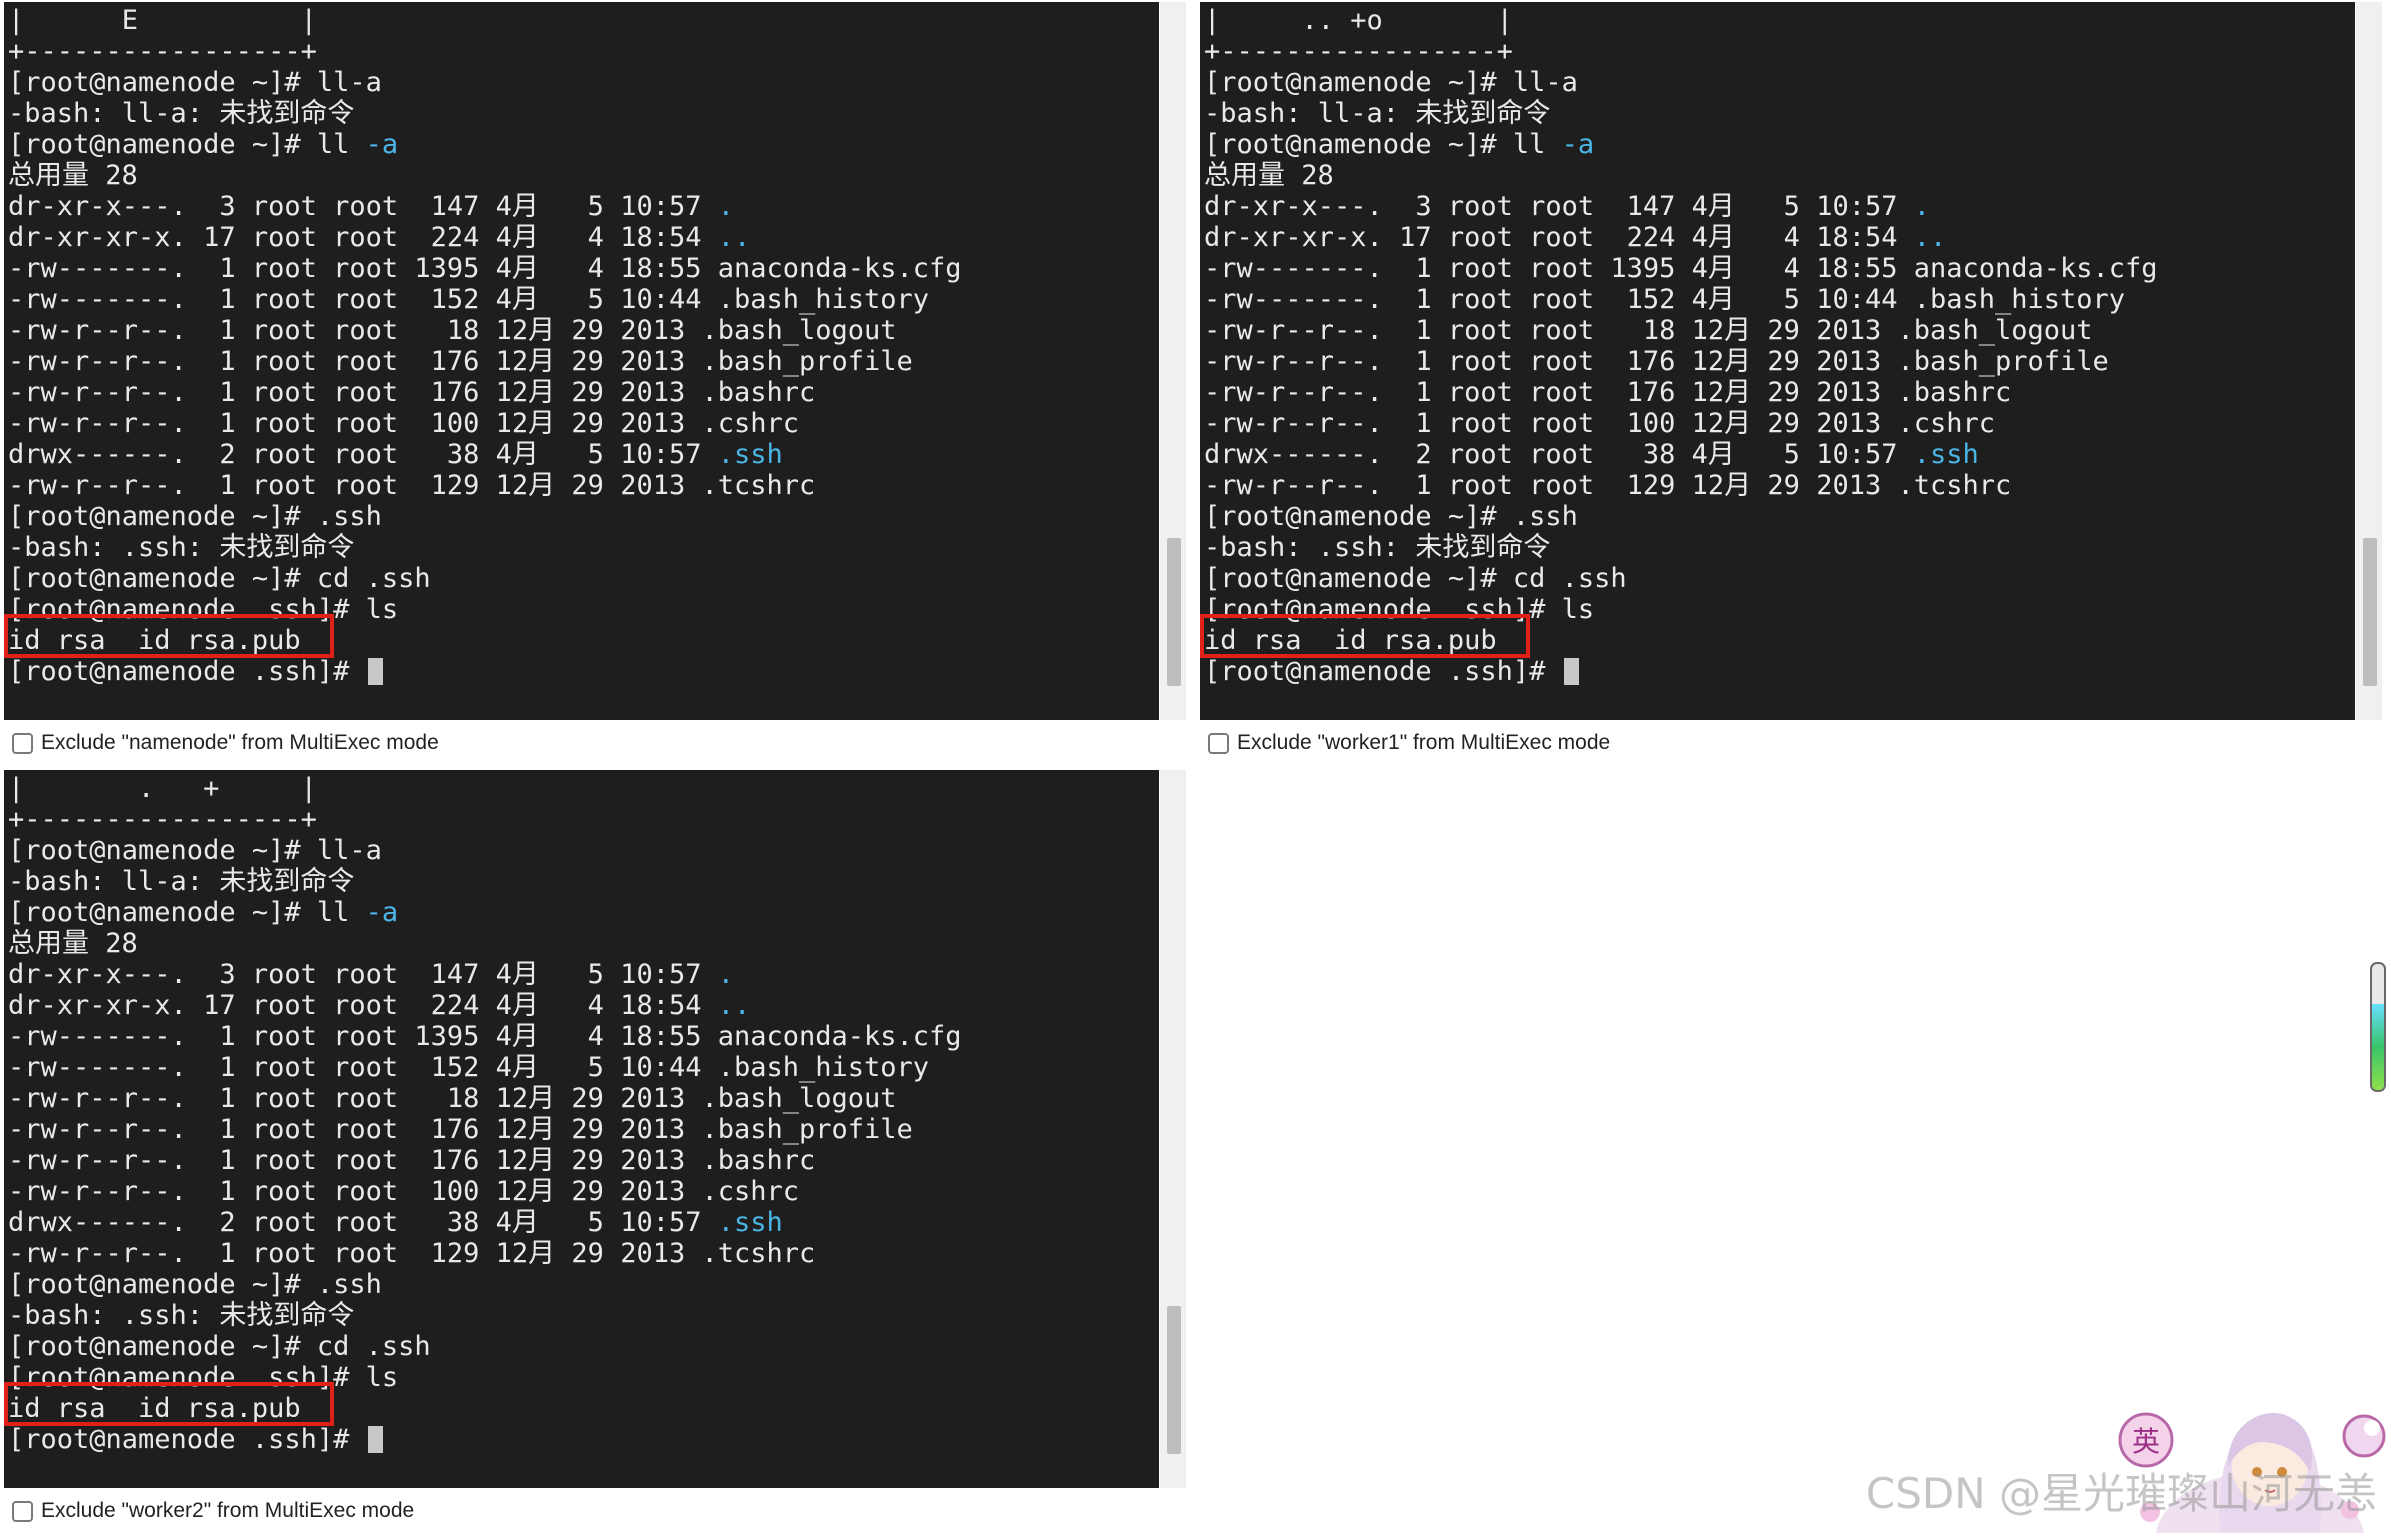  Describe the element at coordinates (1559, 454) in the screenshot. I see `terminal-text: drwx------. 2 root root 38 4月 5 10:57` at that location.